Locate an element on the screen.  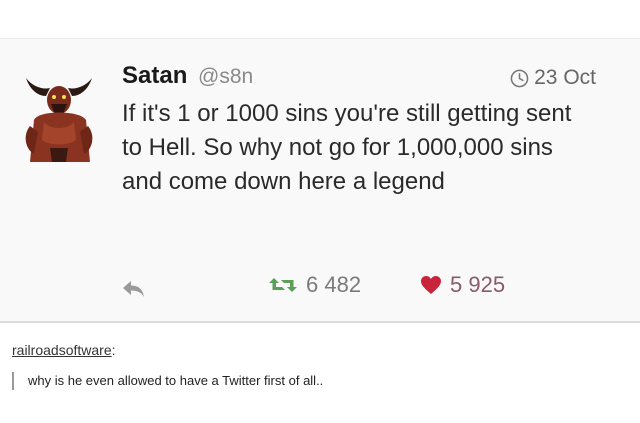
like-button: 5 925 is located at coordinates (462, 285).